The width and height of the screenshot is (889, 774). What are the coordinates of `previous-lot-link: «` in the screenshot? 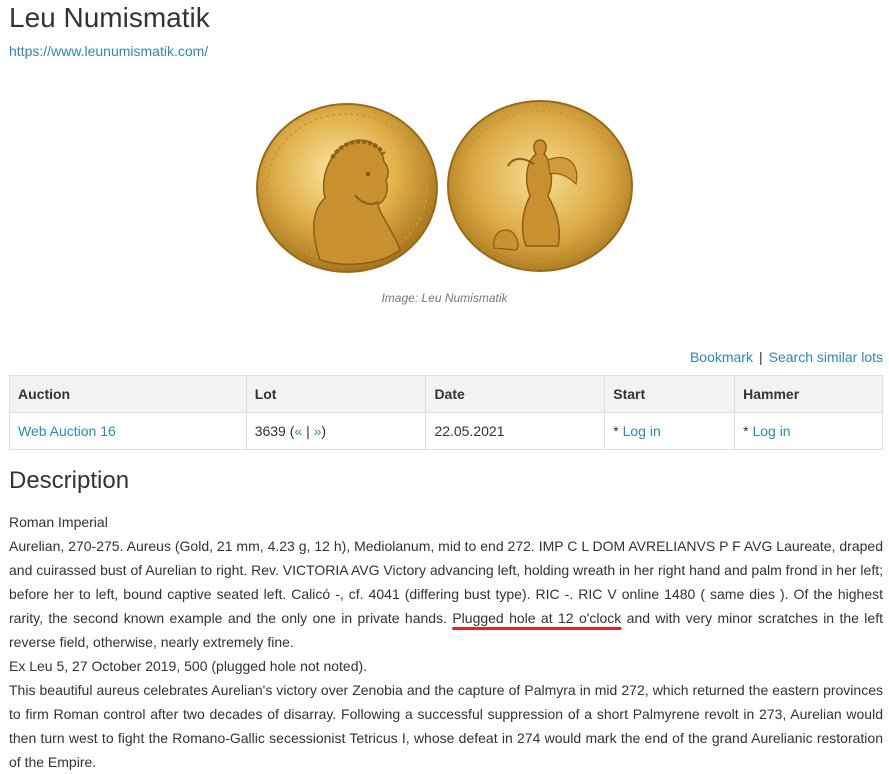 It's located at (298, 431).